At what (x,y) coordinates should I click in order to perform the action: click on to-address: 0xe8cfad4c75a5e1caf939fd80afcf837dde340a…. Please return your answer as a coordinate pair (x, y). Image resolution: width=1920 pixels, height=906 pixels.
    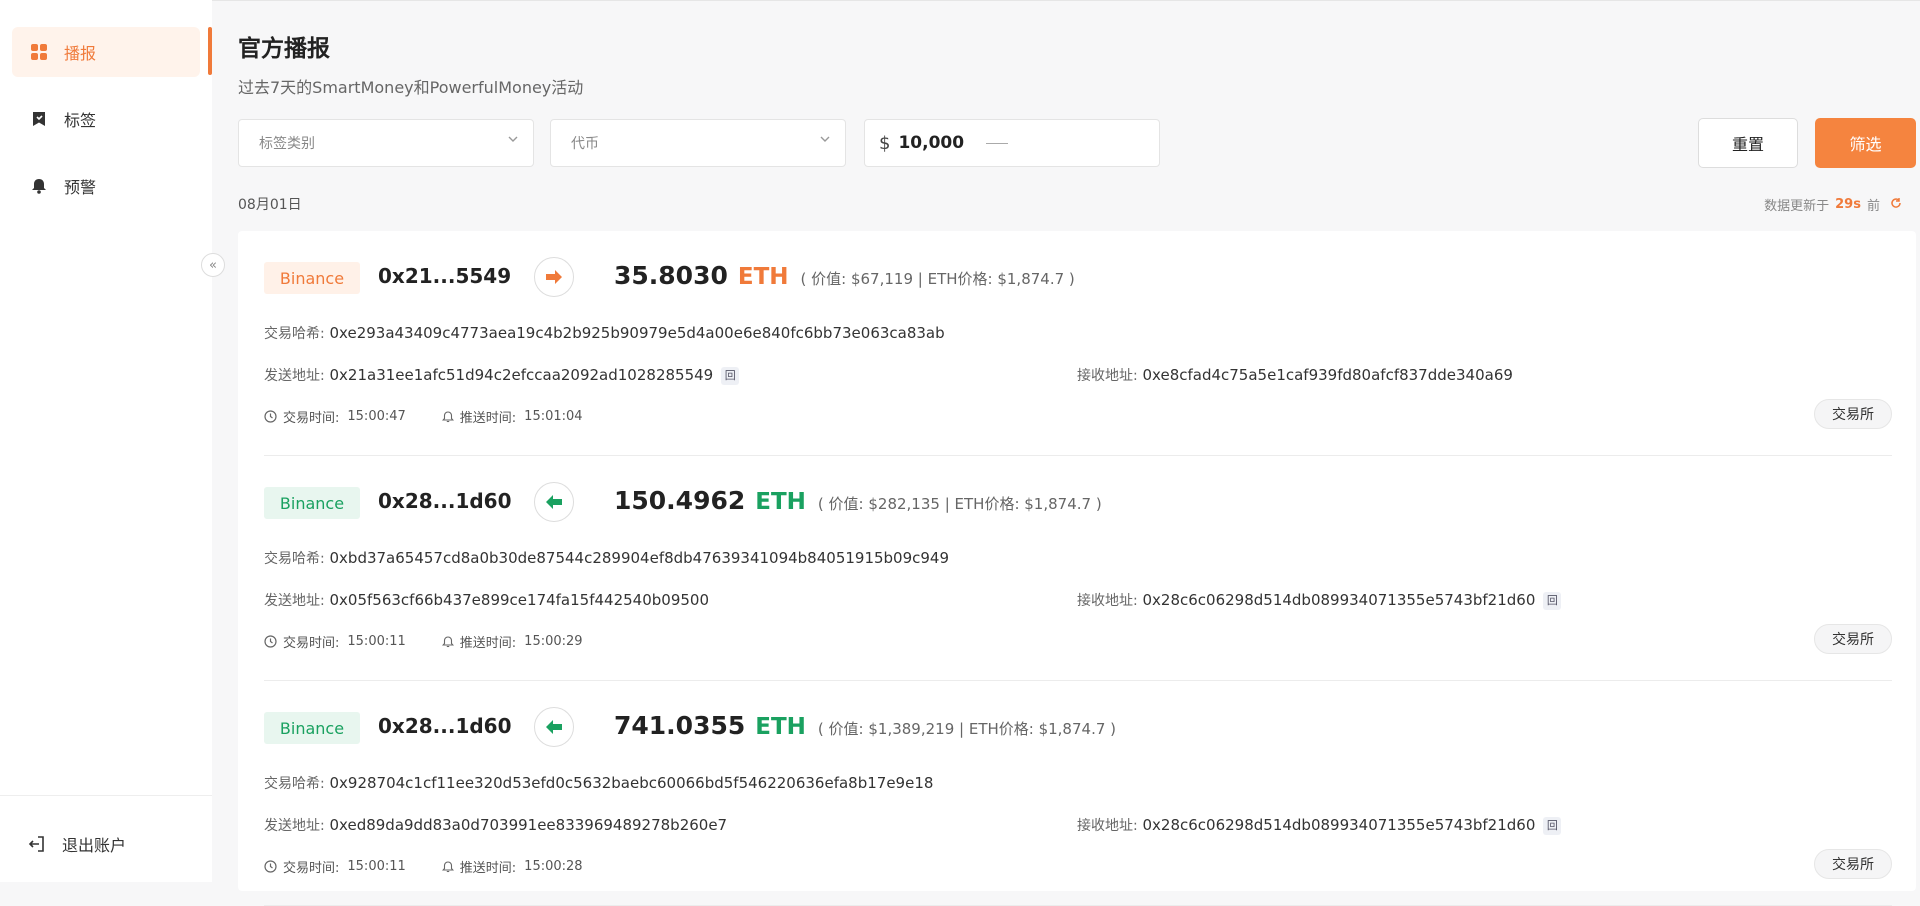
    Looking at the image, I should click on (1328, 375).